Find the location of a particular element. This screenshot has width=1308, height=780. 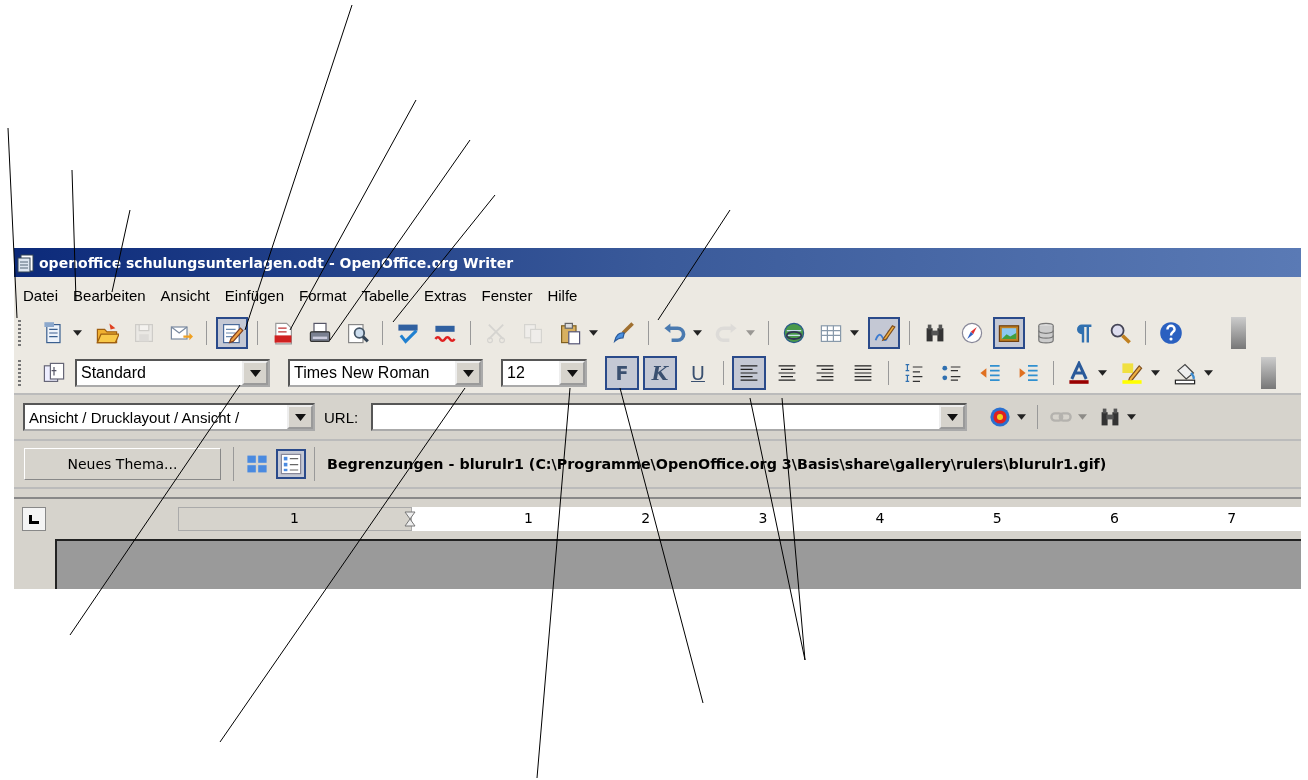

page-magnifier-icon is located at coordinates (357, 333).